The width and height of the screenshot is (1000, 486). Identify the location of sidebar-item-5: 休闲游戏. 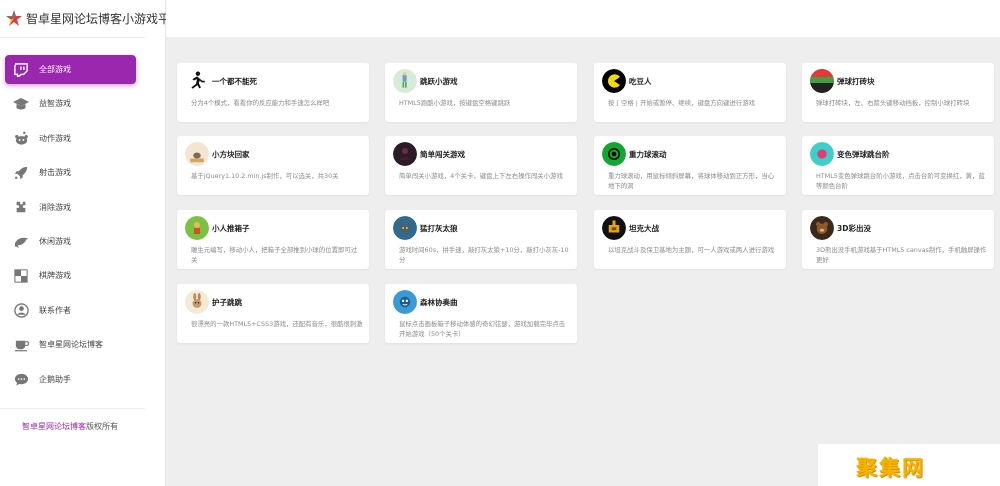
(70, 241).